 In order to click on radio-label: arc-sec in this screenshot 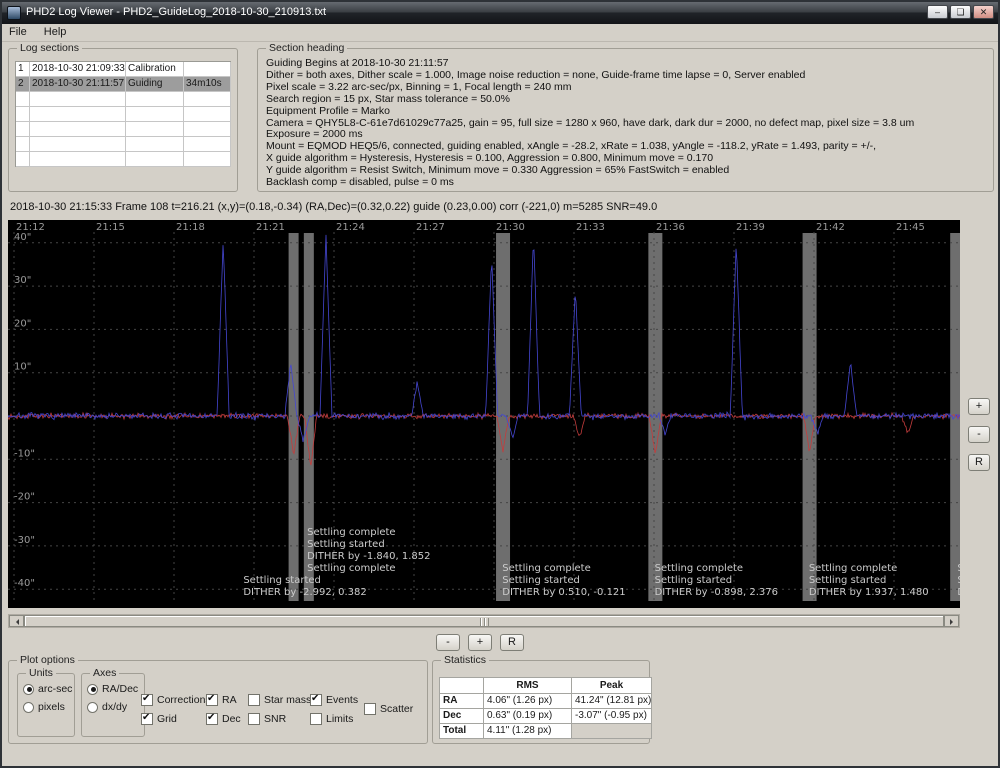, I will do `click(55, 689)`.